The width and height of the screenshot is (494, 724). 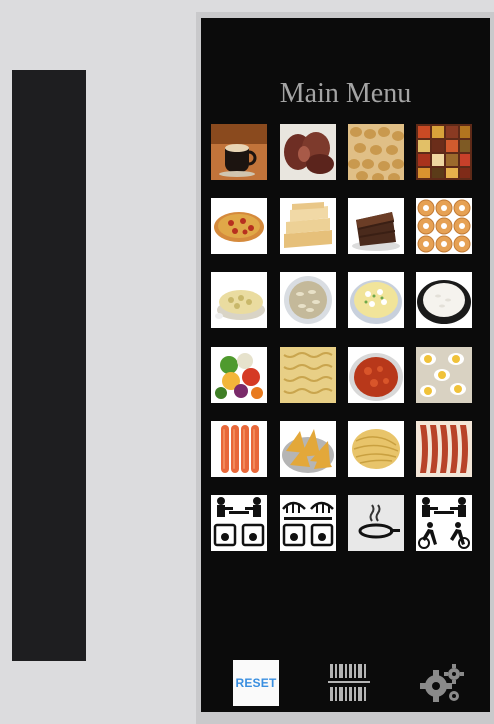 I want to click on grill-scale-tile, so click(x=308, y=523).